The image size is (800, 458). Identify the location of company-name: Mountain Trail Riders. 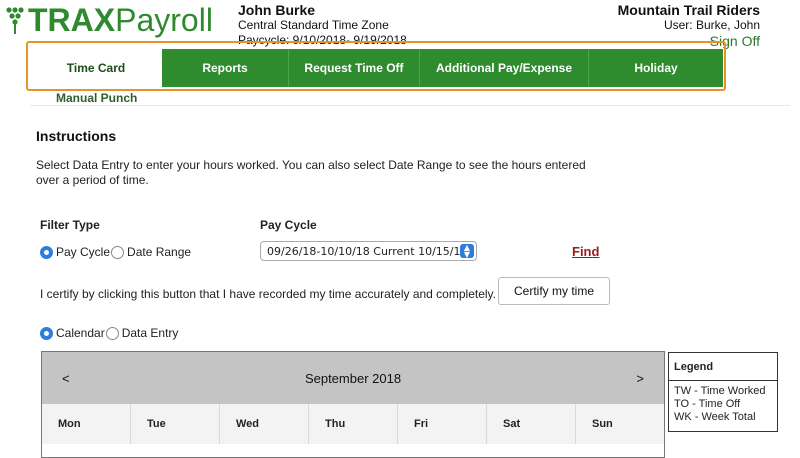
(688, 10).